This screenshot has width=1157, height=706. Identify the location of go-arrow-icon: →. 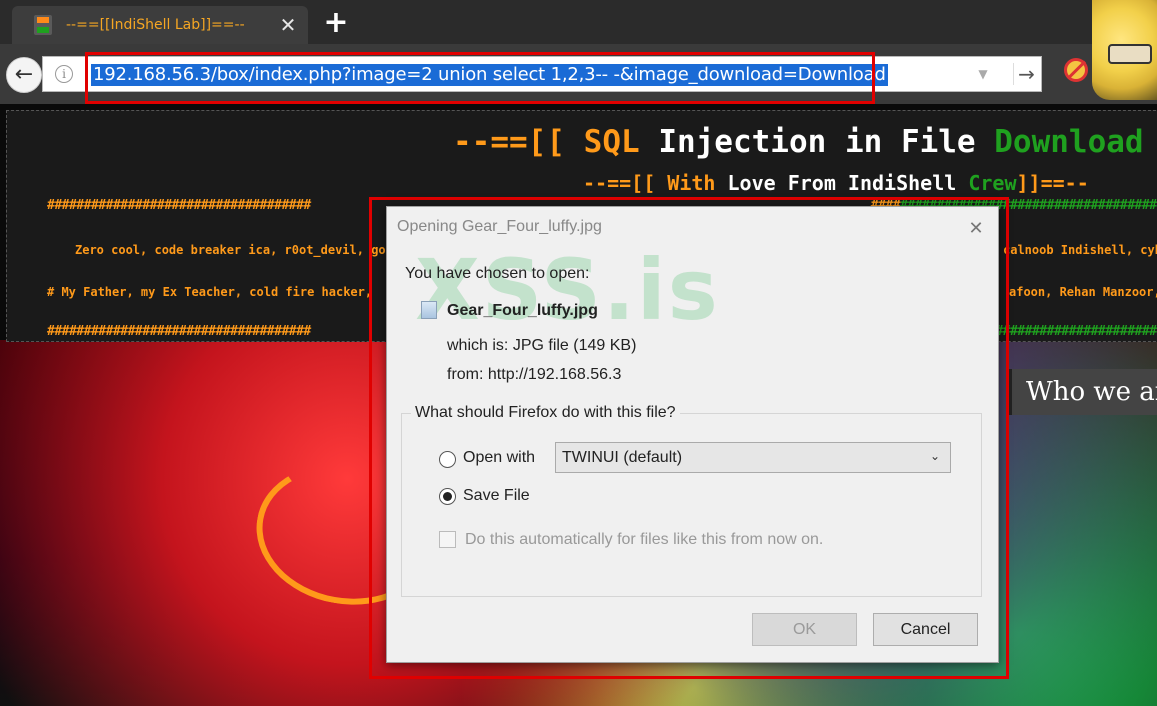
(1024, 74).